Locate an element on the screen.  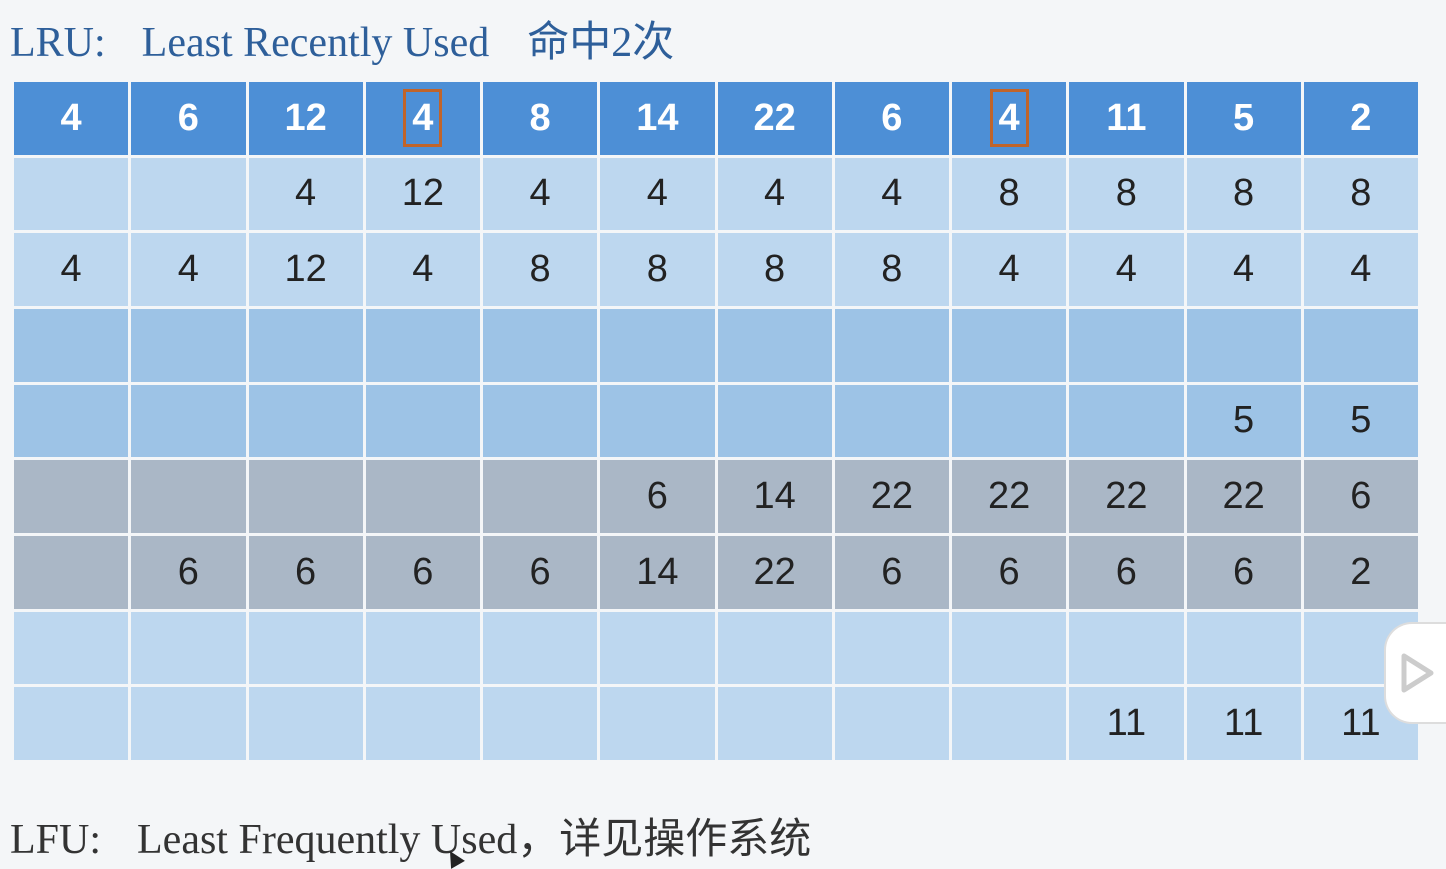
header-value: 6 is located at coordinates (892, 117).